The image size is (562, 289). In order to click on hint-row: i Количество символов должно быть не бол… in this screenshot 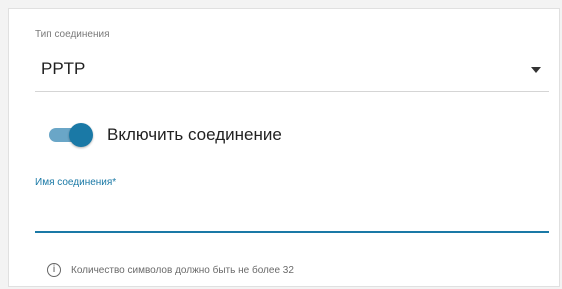, I will do `click(170, 270)`.